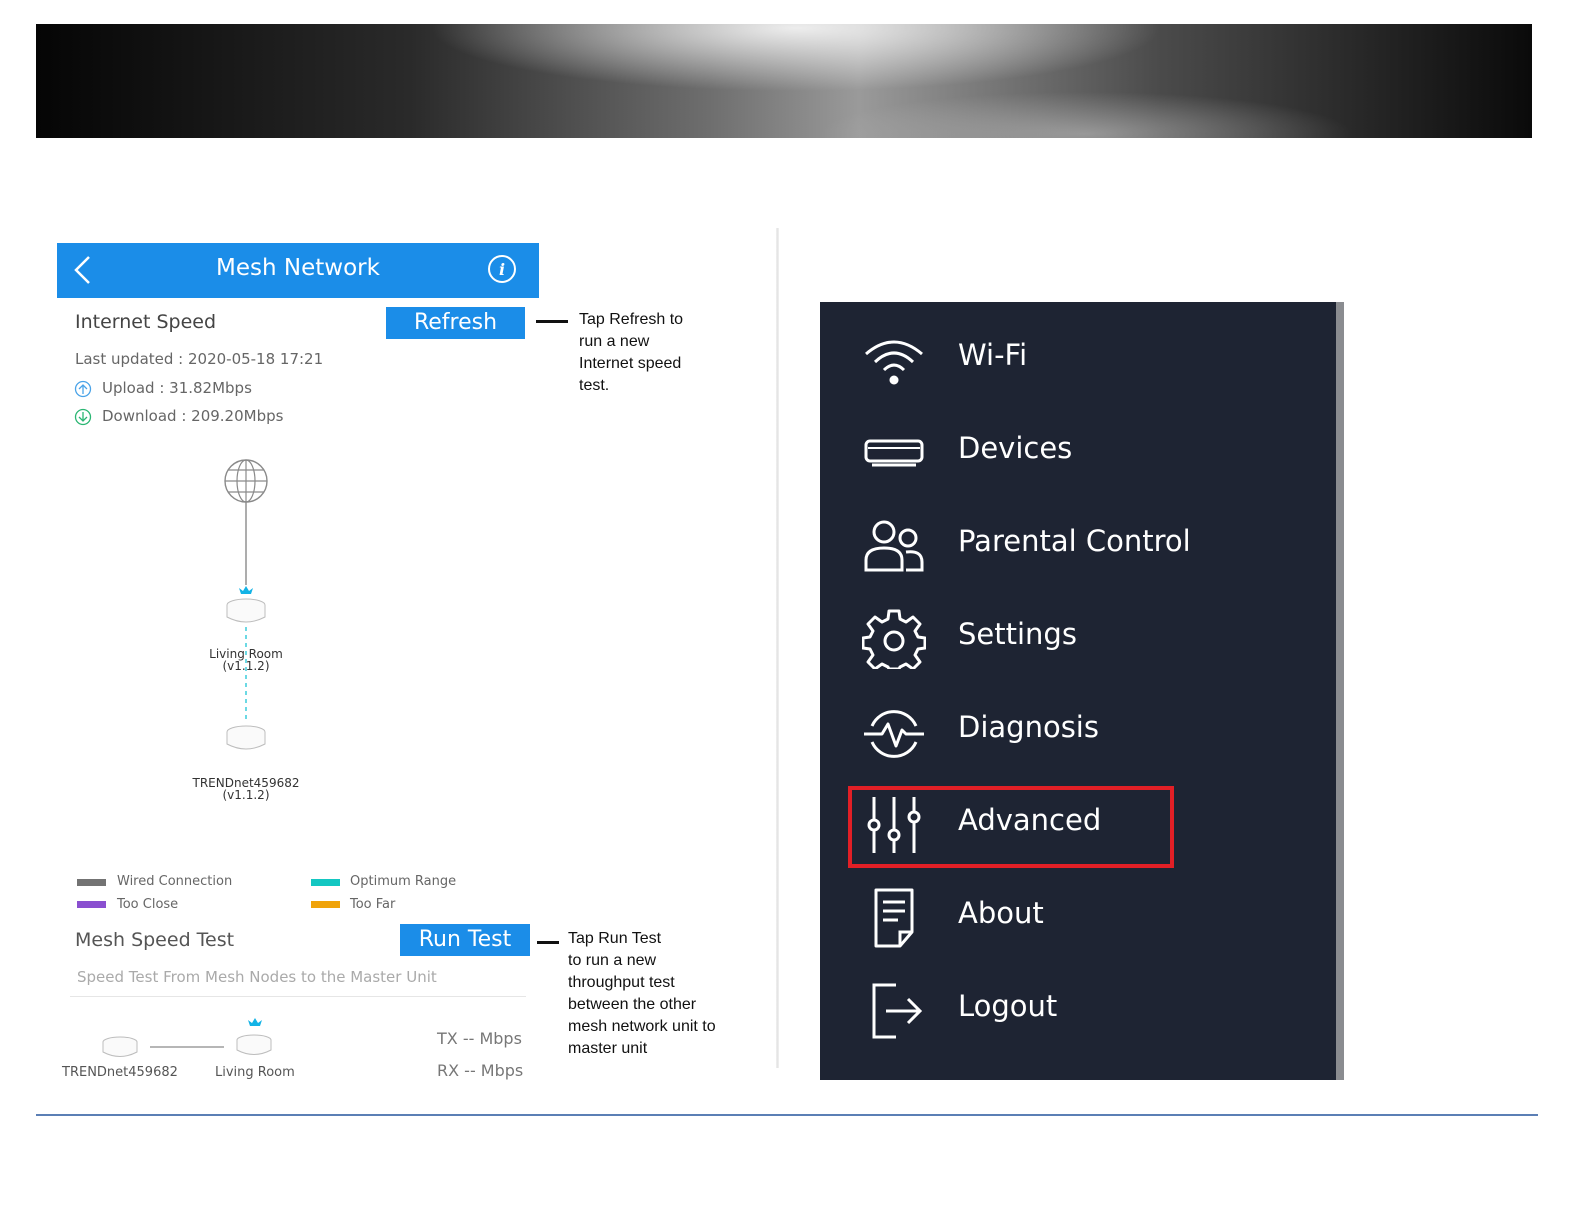 The image size is (1584, 1224). What do you see at coordinates (155, 940) in the screenshot?
I see `mesh-speed-title: Mesh Speed Test` at bounding box center [155, 940].